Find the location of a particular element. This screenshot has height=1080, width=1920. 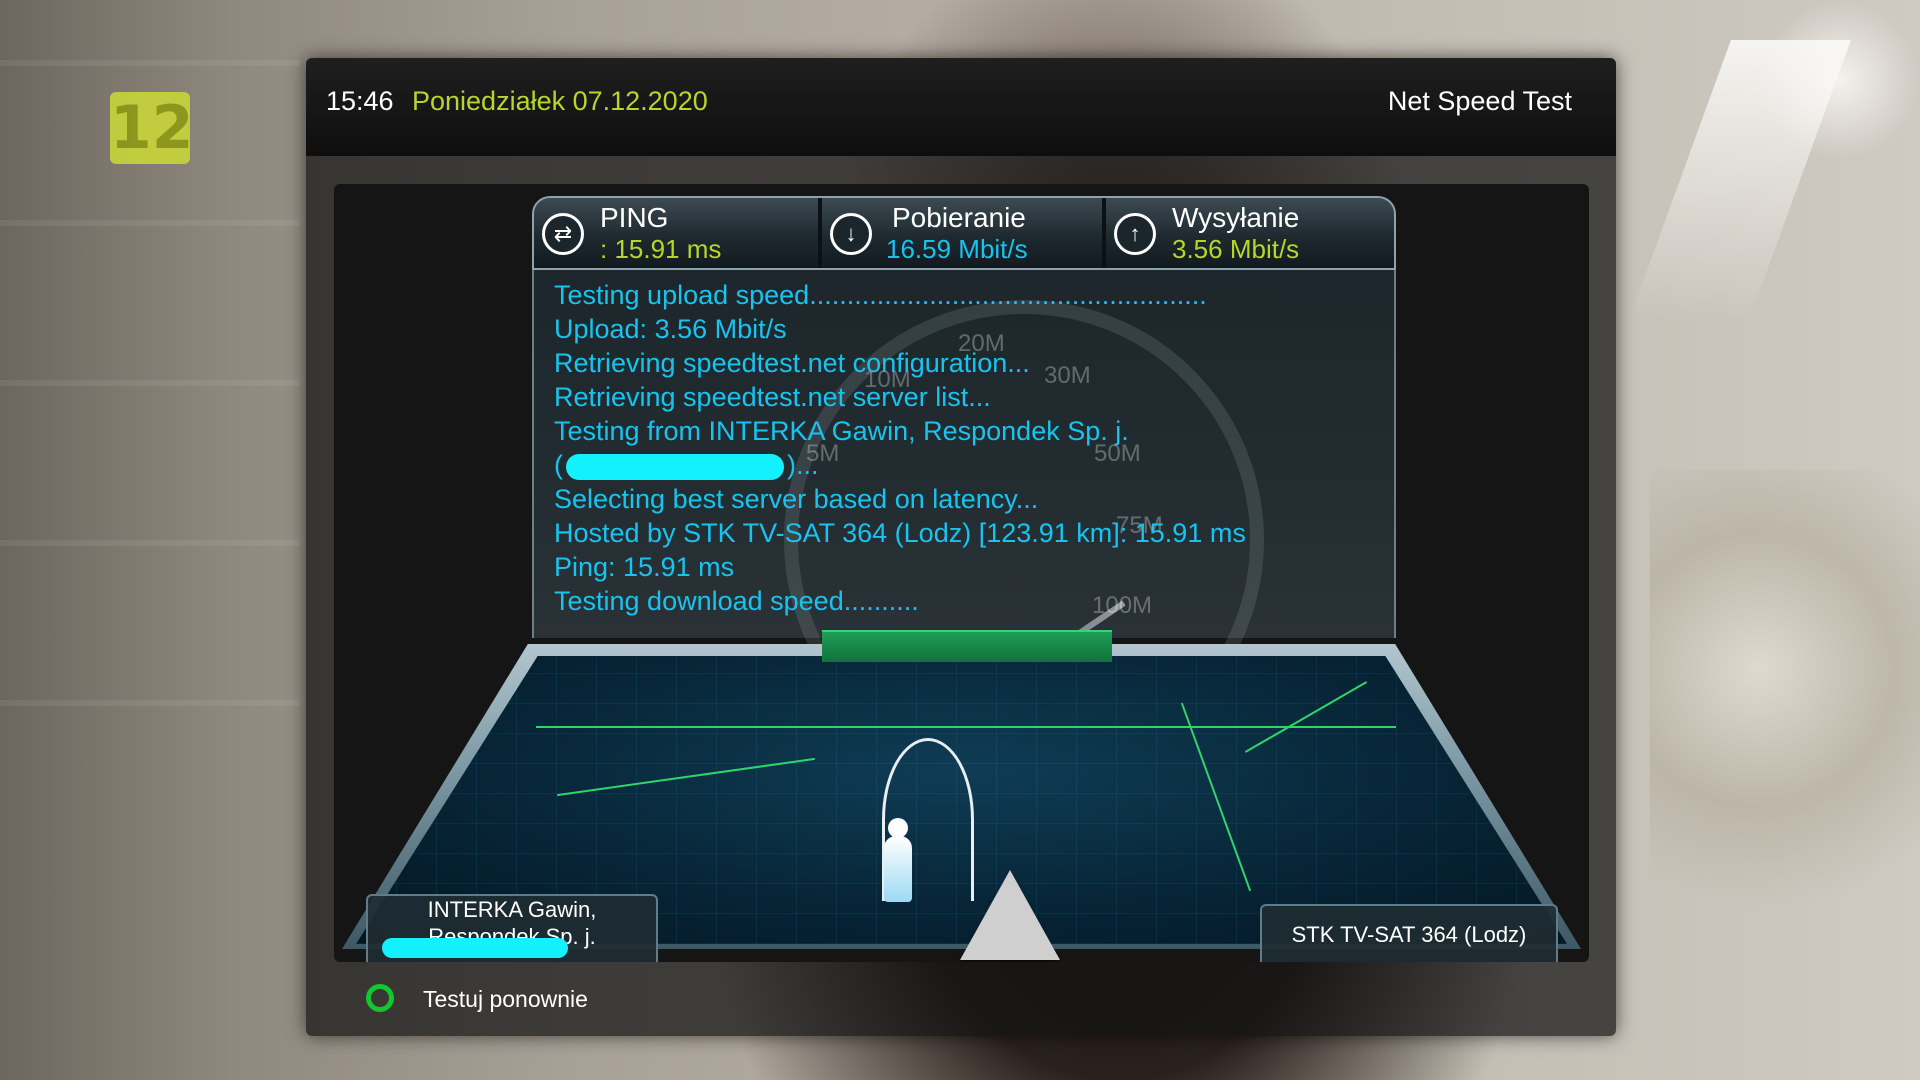

user-icon is located at coordinates (898, 869).